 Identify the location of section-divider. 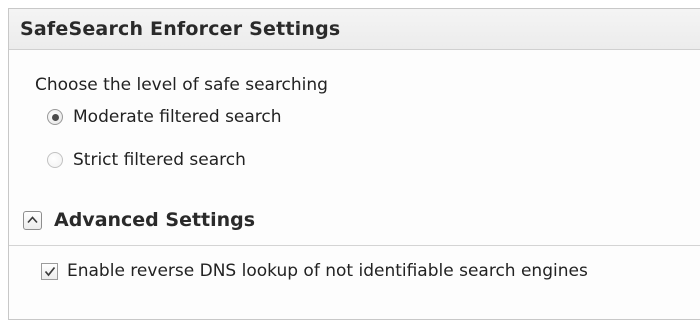
(354, 245).